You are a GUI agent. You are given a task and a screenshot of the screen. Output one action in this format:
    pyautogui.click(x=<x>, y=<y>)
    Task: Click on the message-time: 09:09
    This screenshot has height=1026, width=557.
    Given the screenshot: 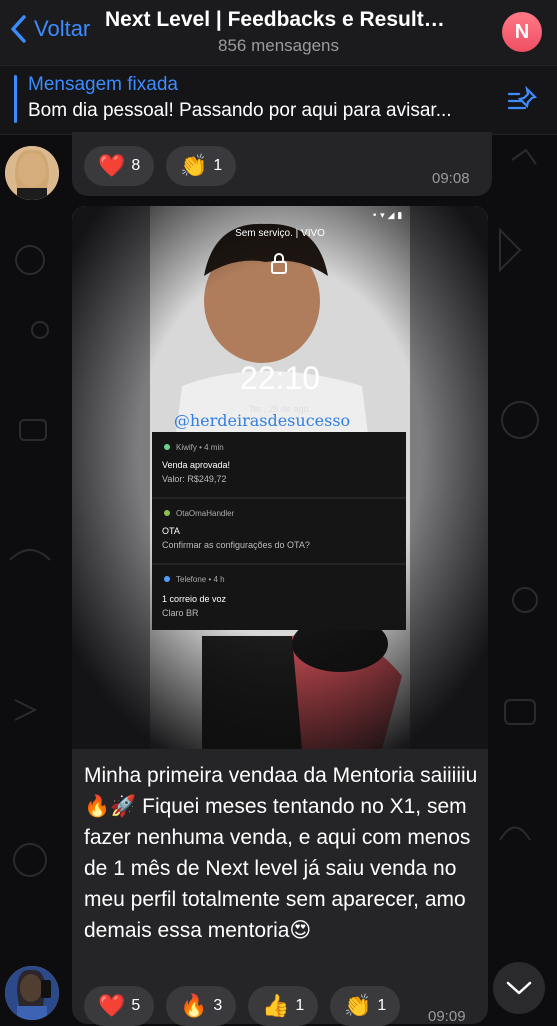 What is the action you would take?
    pyautogui.click(x=447, y=1016)
    